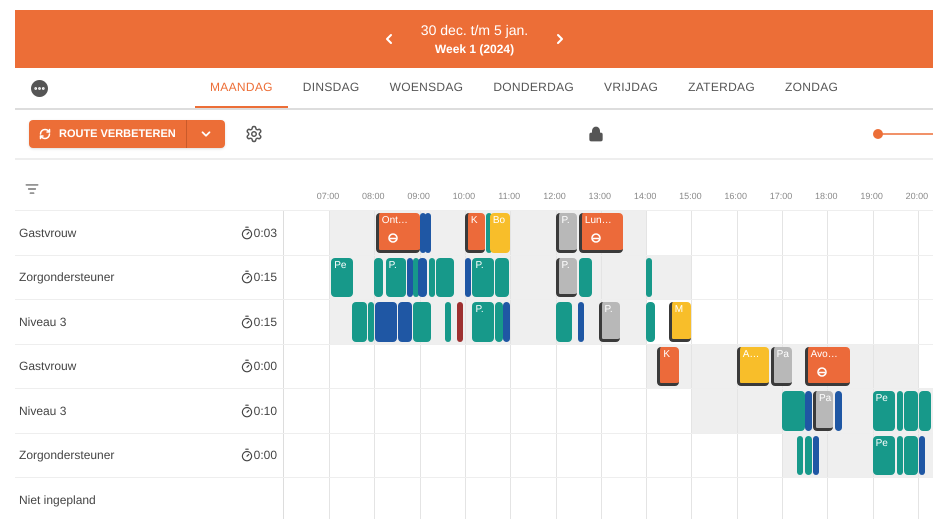  Describe the element at coordinates (600, 196) in the screenshot. I see `hour-label: 13:00` at that location.